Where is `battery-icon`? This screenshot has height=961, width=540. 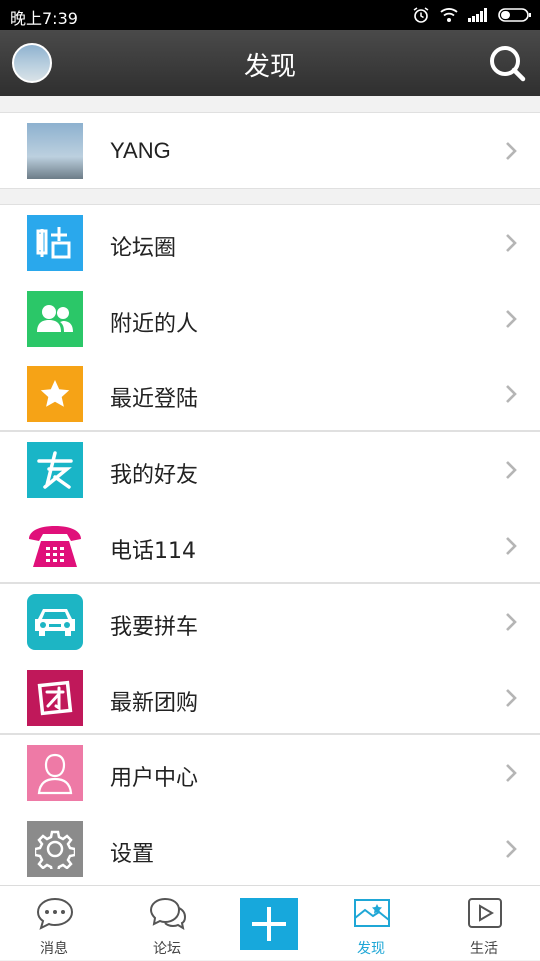 battery-icon is located at coordinates (514, 15).